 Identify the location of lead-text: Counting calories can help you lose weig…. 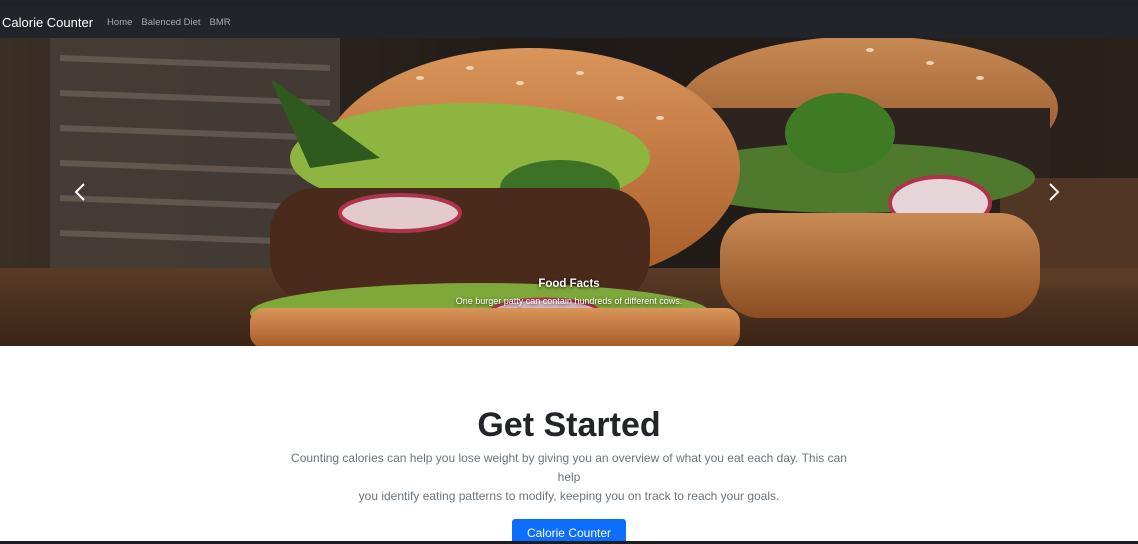
(569, 477).